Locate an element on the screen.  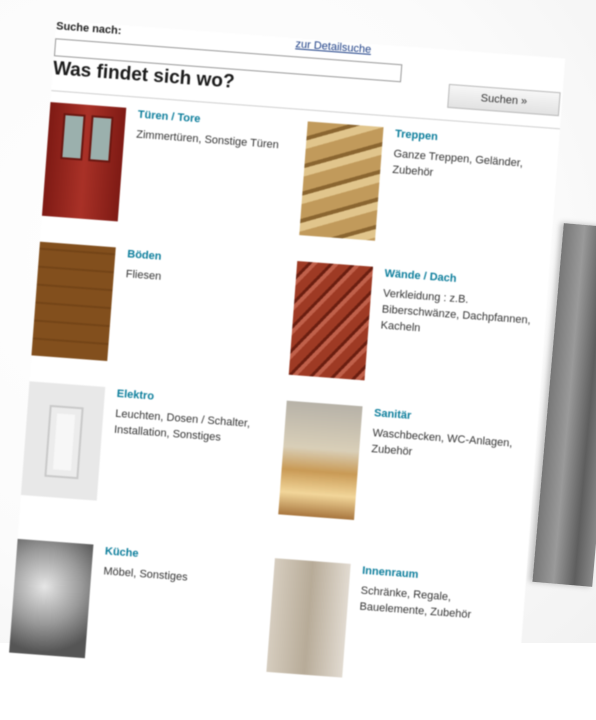
category-title: Küche is located at coordinates (122, 552).